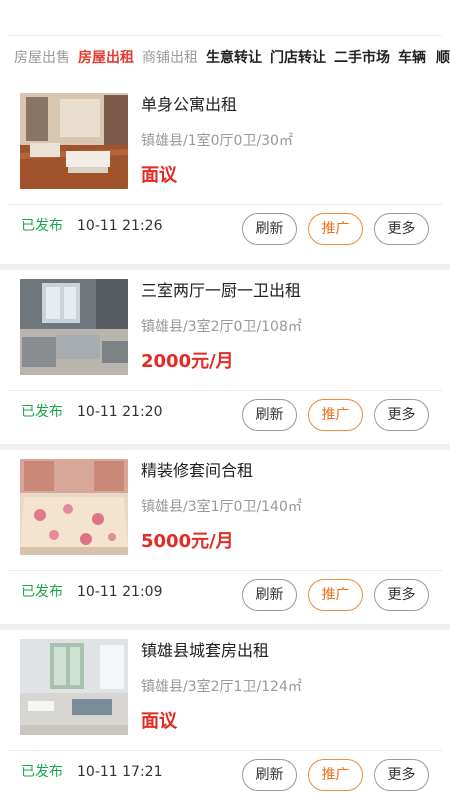  What do you see at coordinates (221, 507) in the screenshot?
I see `listing-meta: 镇雄县/3室1厅0卫/140㎡` at bounding box center [221, 507].